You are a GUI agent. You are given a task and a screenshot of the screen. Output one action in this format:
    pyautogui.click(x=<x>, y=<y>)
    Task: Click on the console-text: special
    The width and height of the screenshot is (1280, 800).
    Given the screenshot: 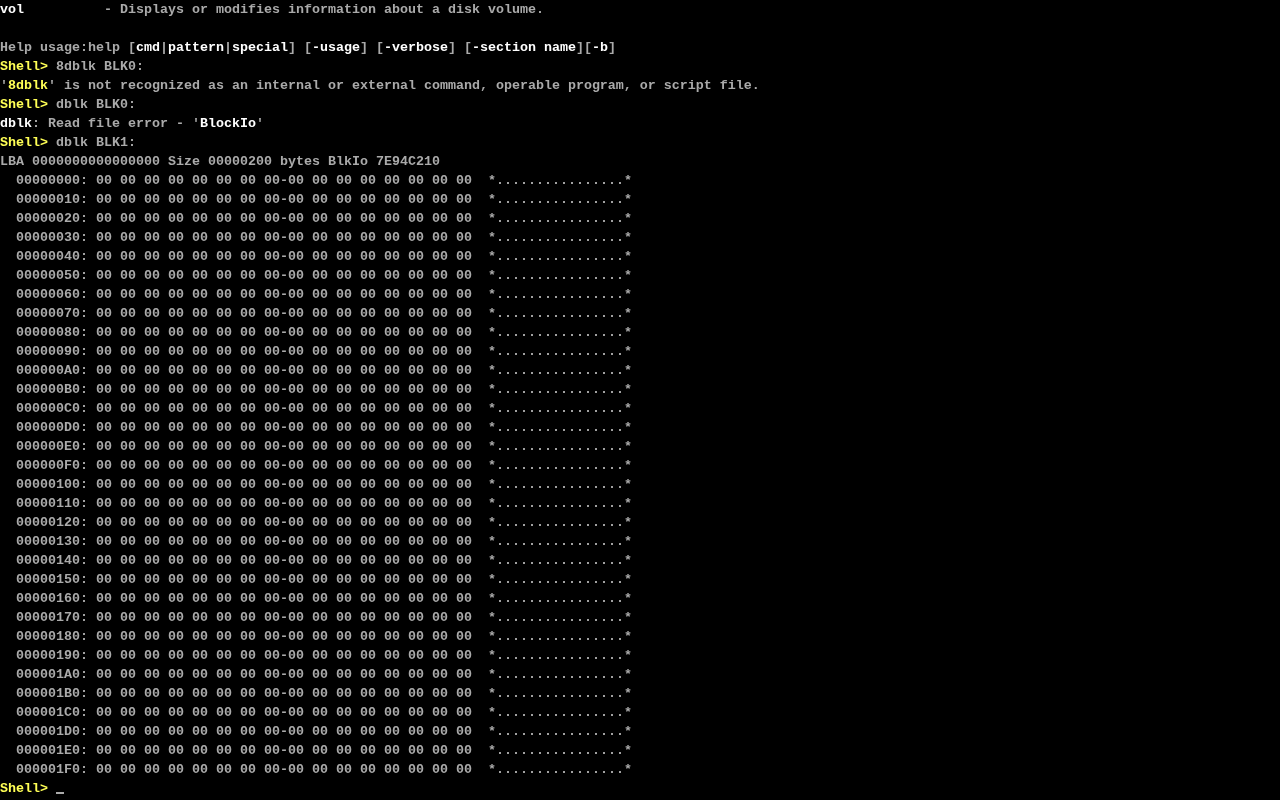 What is the action you would take?
    pyautogui.click(x=260, y=48)
    